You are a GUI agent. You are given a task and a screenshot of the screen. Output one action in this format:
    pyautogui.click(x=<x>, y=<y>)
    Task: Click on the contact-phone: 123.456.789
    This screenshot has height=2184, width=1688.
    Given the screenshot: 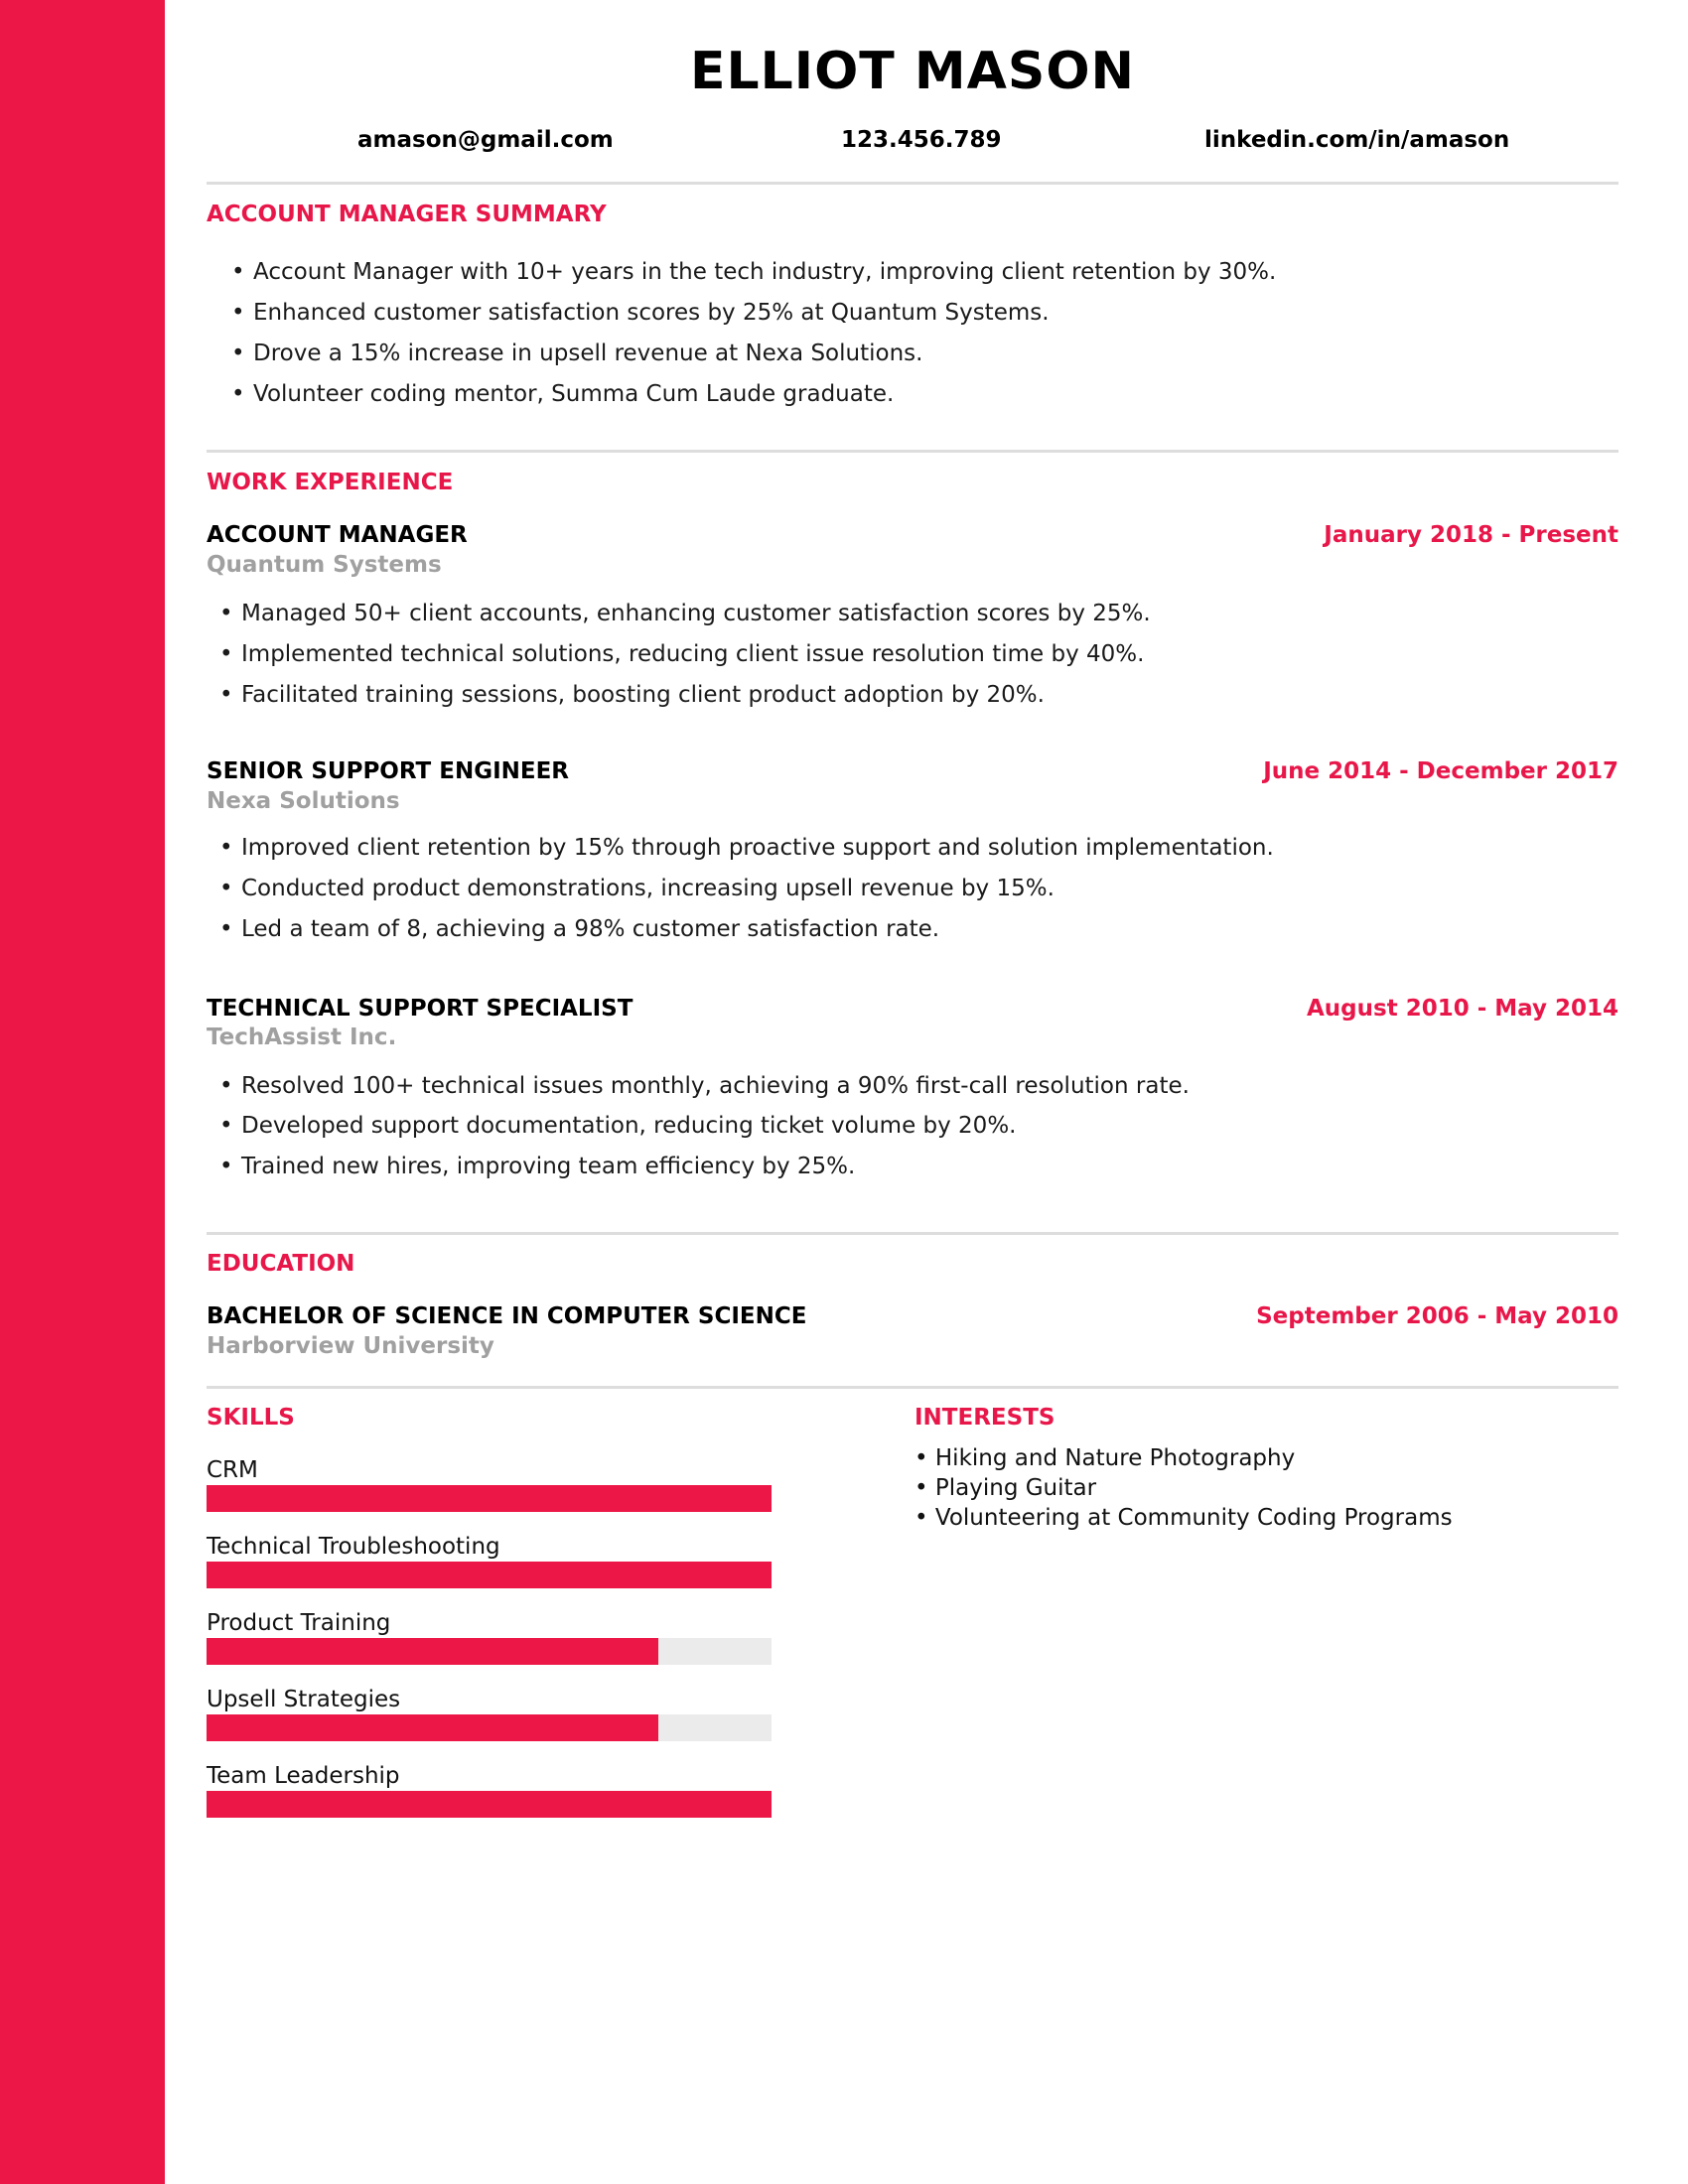 What is the action you would take?
    pyautogui.click(x=921, y=140)
    